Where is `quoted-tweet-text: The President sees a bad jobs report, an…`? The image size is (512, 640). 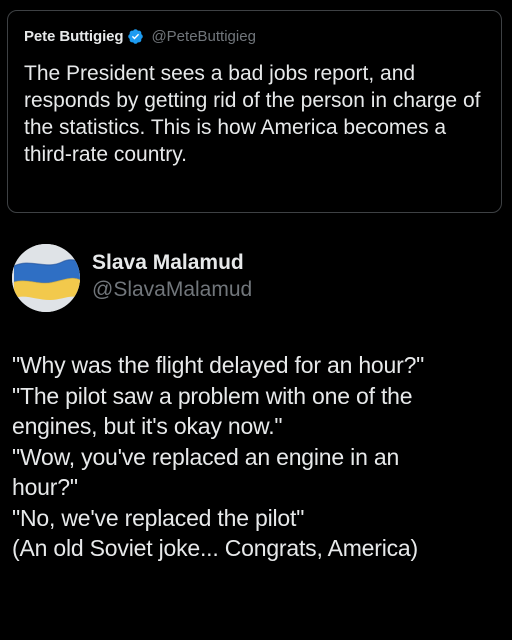 quoted-tweet-text: The President sees a bad jobs report, an… is located at coordinates (252, 114).